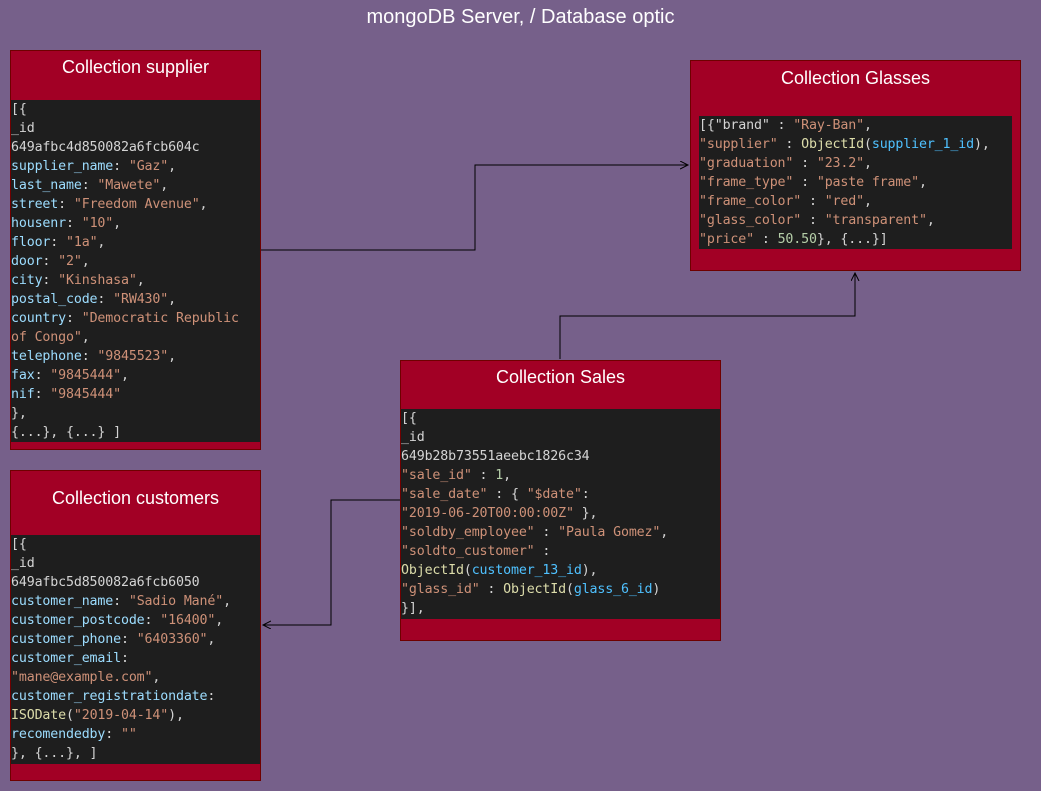 This screenshot has height=791, width=1041. I want to click on sales-code-line: "soldto_customer" :, so click(476, 551).